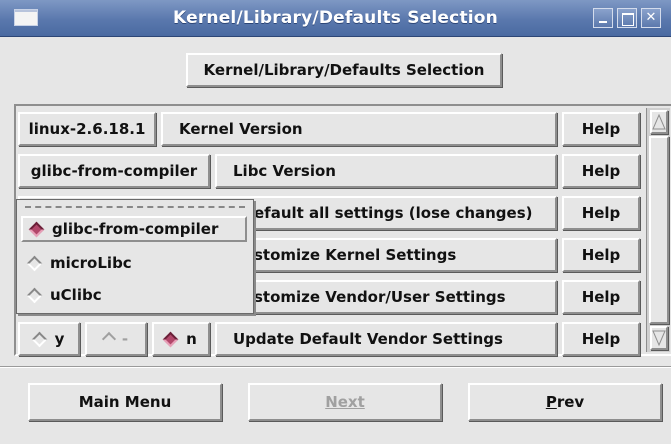 Image resolution: width=671 pixels, height=444 pixels. I want to click on scroll-up-arrow-icon, so click(659, 122).